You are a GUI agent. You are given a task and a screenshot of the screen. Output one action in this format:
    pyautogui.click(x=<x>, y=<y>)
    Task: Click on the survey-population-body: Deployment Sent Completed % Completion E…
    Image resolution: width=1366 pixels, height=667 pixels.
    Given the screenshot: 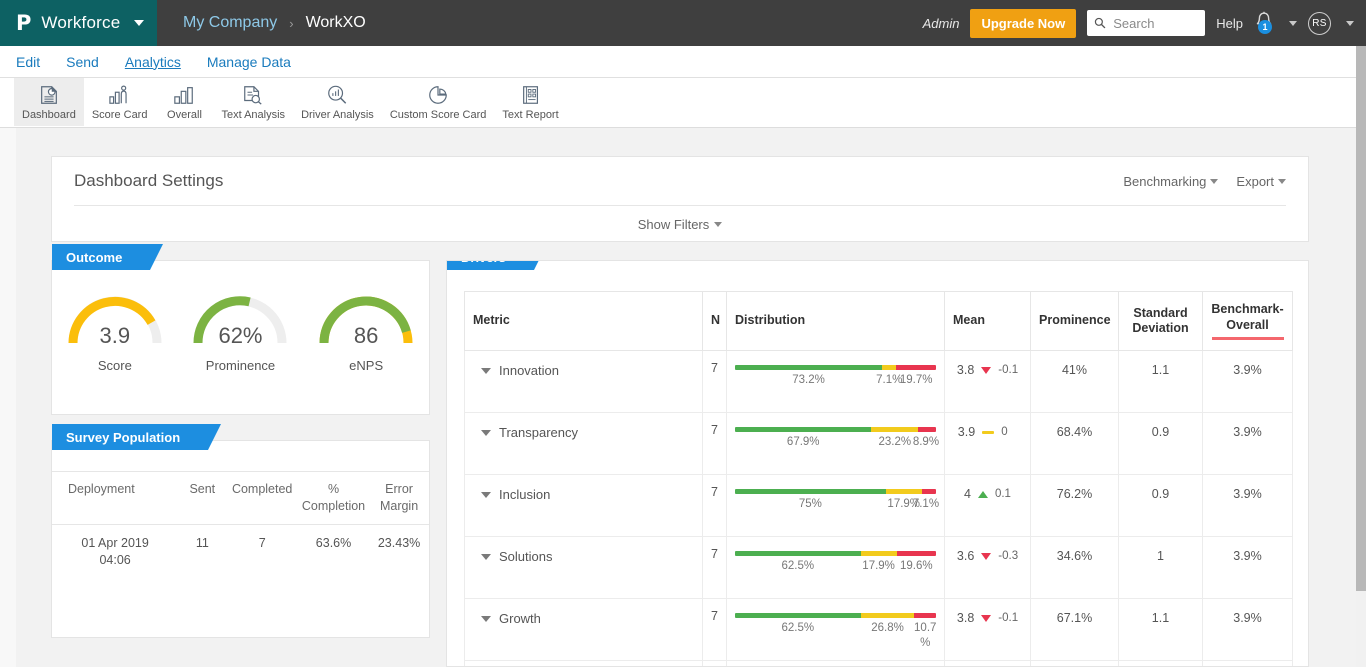 What is the action you would take?
    pyautogui.click(x=240, y=510)
    